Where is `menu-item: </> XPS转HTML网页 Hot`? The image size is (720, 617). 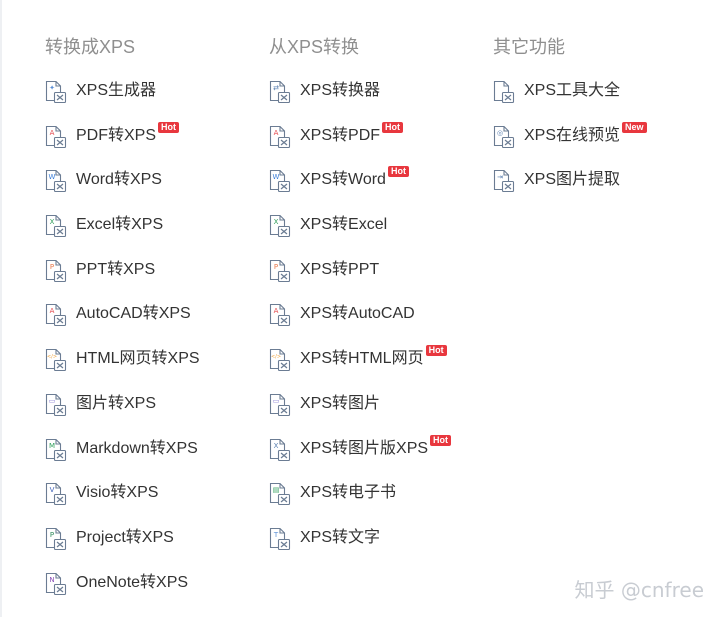
menu-item: </> XPS转HTML网页 Hot is located at coordinates (360, 369).